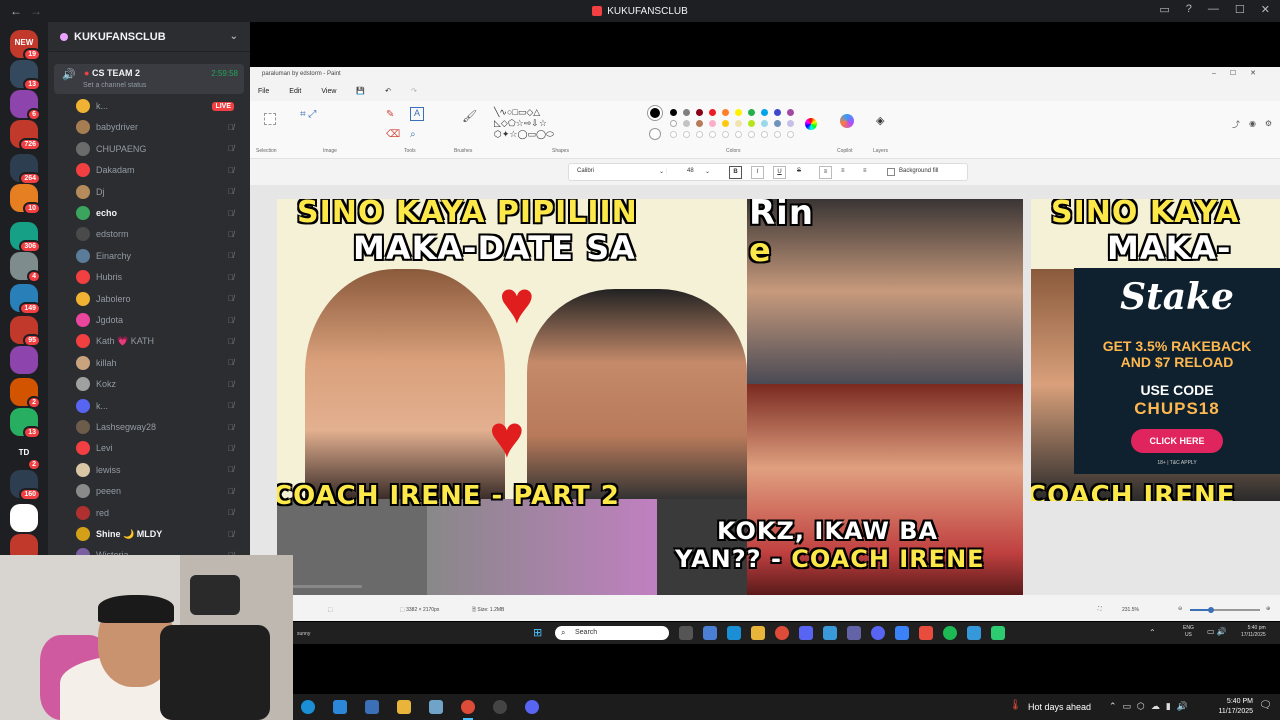  Describe the element at coordinates (1213, 9) in the screenshot. I see `minimize-button: —` at that location.